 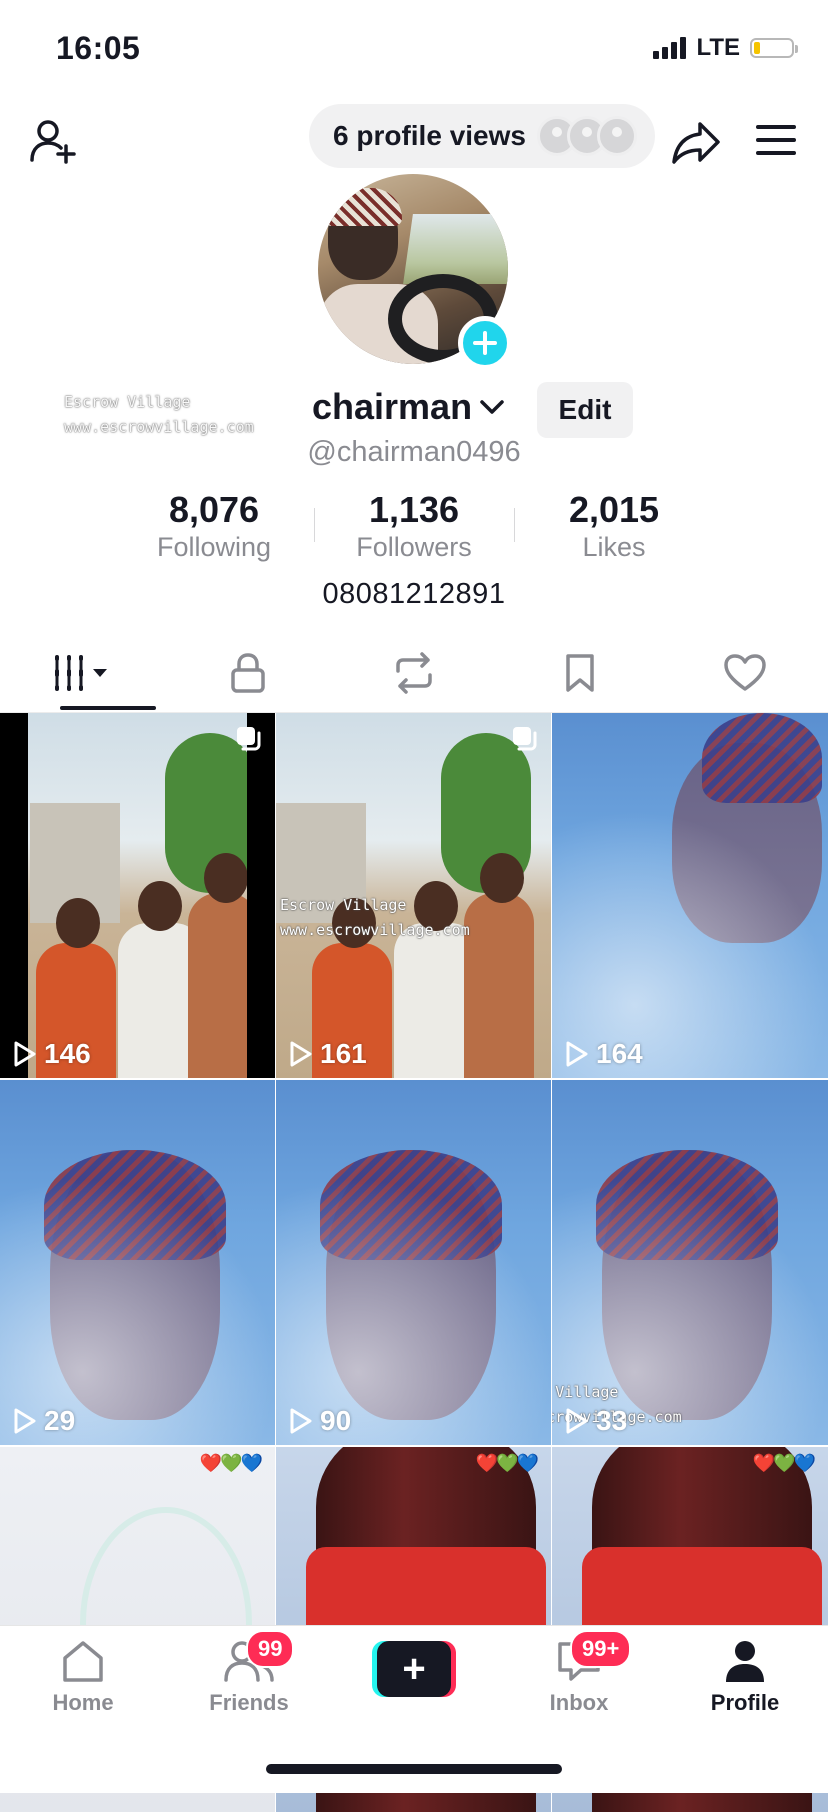 I want to click on friends-badge: 99, so click(x=270, y=1649).